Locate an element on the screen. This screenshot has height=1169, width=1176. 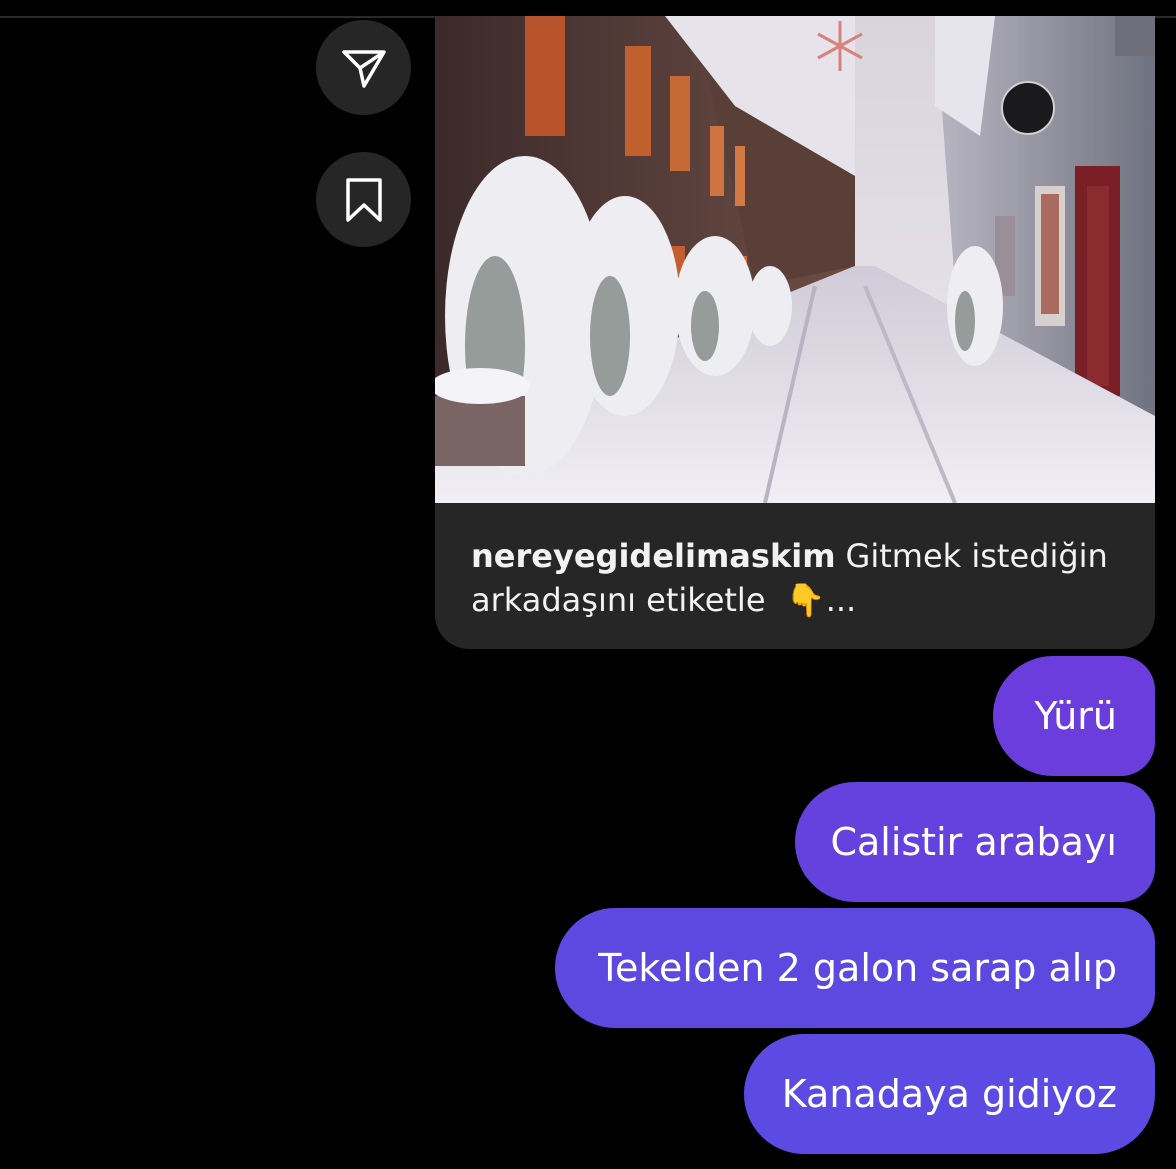
message-bubble: Kanadaya gidiyoz is located at coordinates (949, 1094).